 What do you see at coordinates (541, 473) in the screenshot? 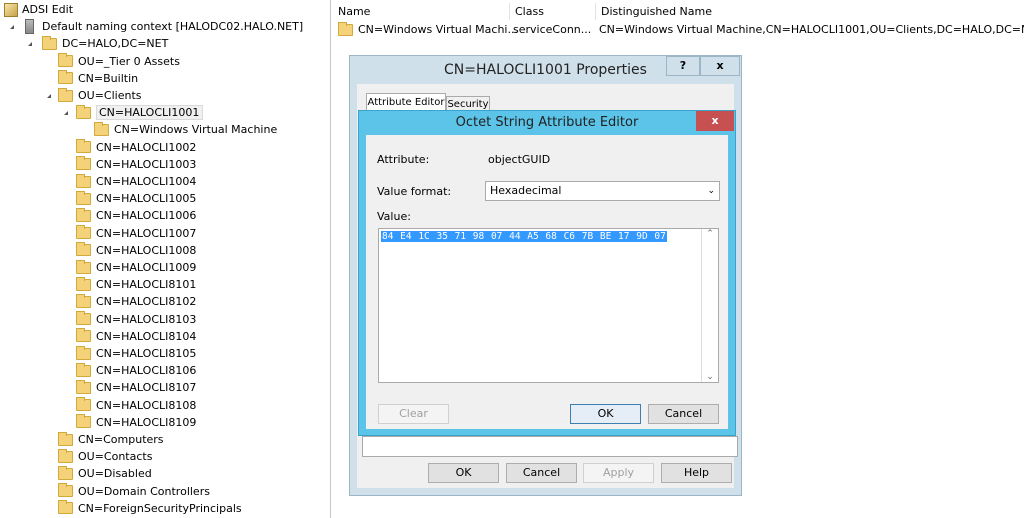
I see `cancel-button: Cancel` at bounding box center [541, 473].